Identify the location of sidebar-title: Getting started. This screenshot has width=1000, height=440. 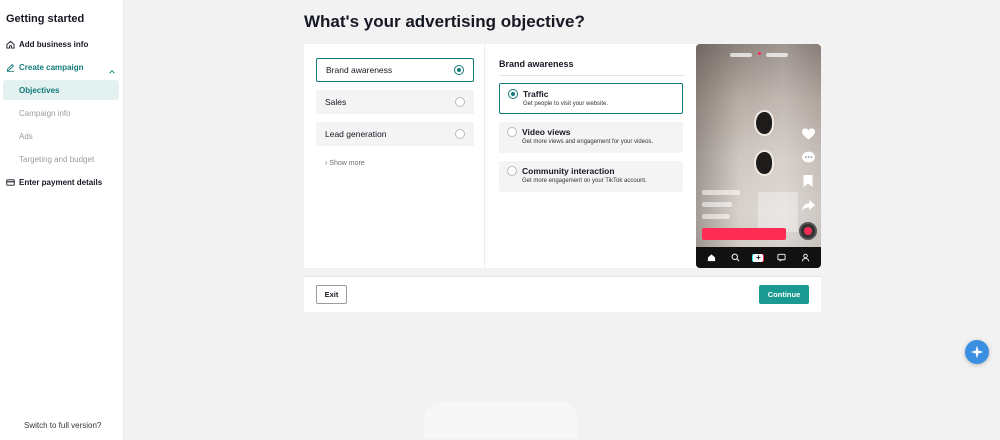
(45, 19).